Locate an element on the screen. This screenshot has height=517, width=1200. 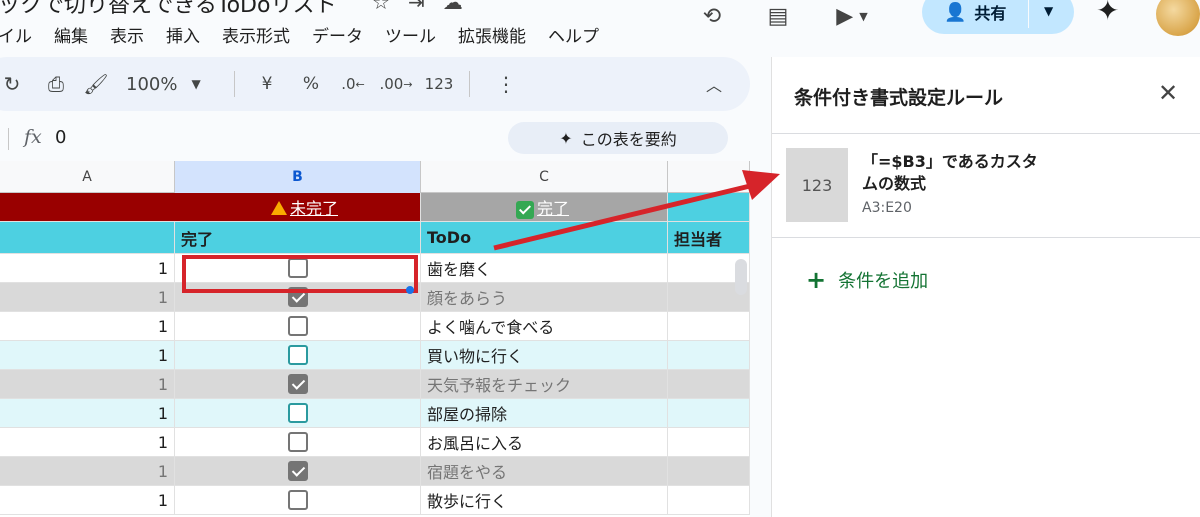
star-icon: ☆ is located at coordinates (381, 7).